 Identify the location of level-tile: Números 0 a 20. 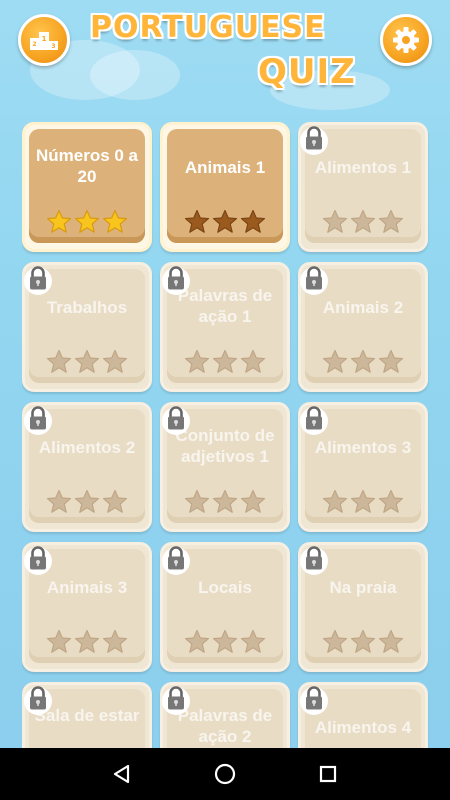
(87, 187).